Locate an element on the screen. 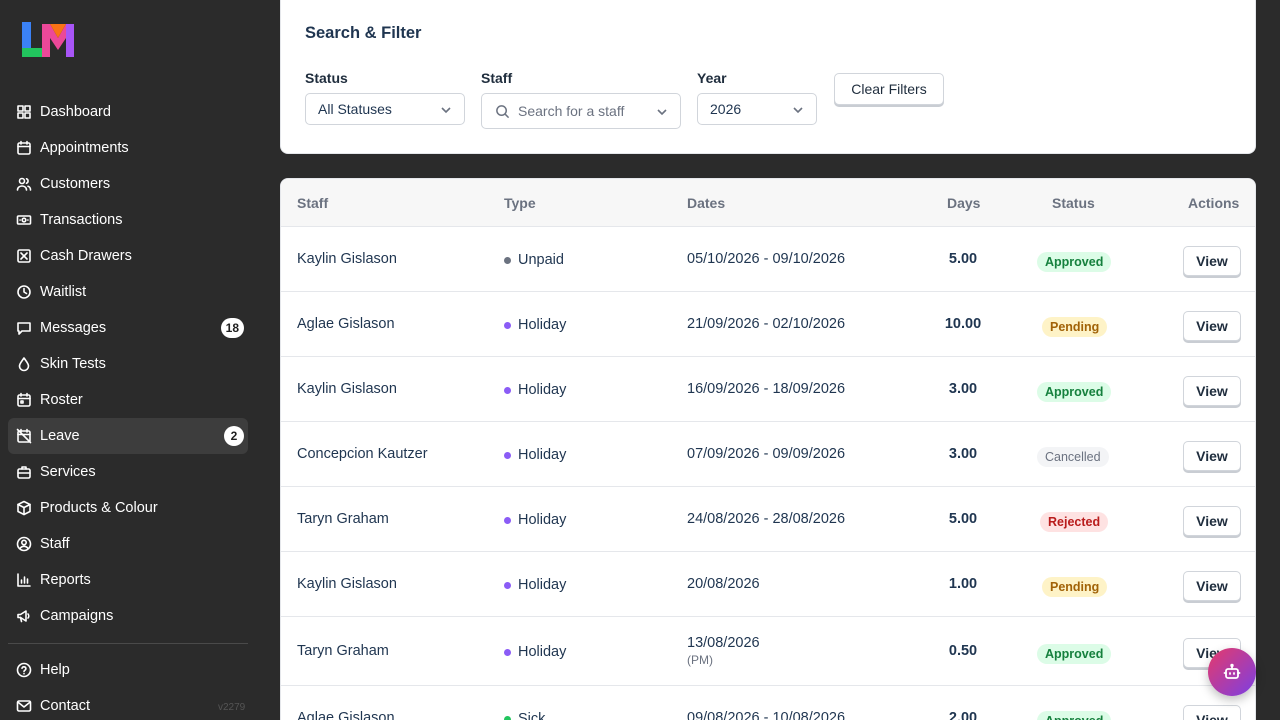 The height and width of the screenshot is (720, 1280). sidebar-item-contact: Contact is located at coordinates (128, 704).